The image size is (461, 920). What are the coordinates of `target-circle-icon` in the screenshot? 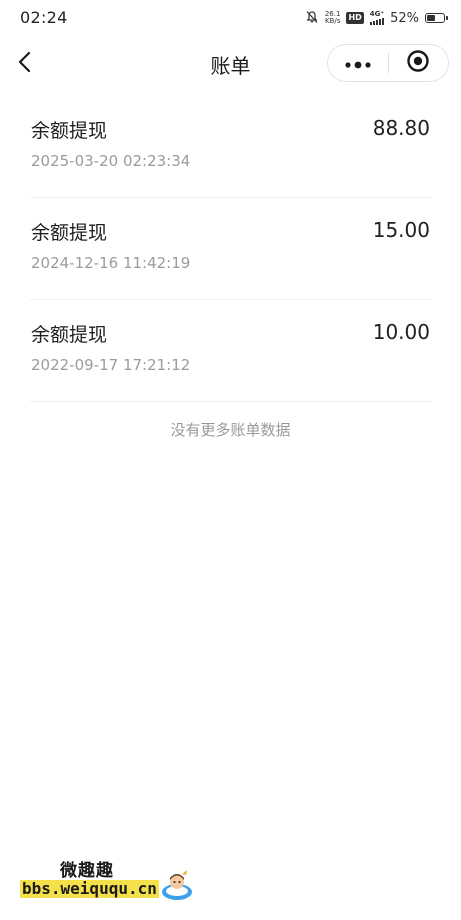 It's located at (418, 63).